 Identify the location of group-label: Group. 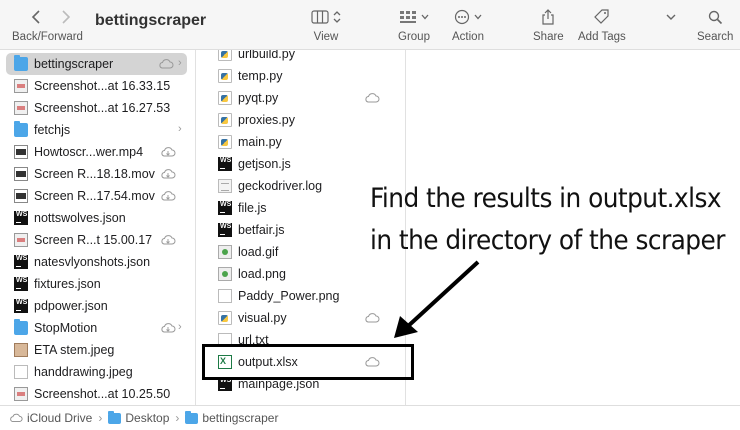
(414, 37).